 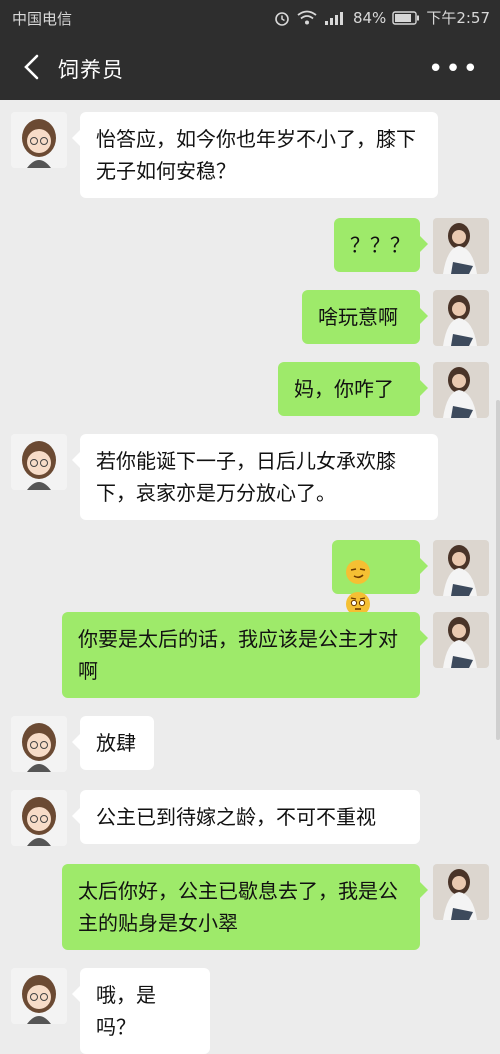 I want to click on more-icon: •••, so click(x=454, y=69).